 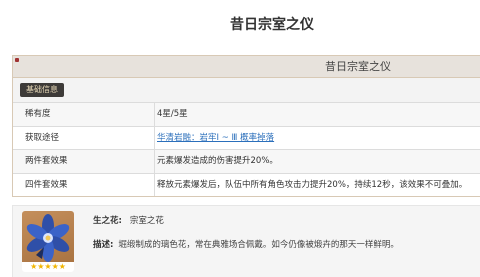 What do you see at coordinates (215, 138) in the screenshot?
I see `source-link: 华清岩融：岩牢Ⅰ ~ Ⅲ 概率掉落` at bounding box center [215, 138].